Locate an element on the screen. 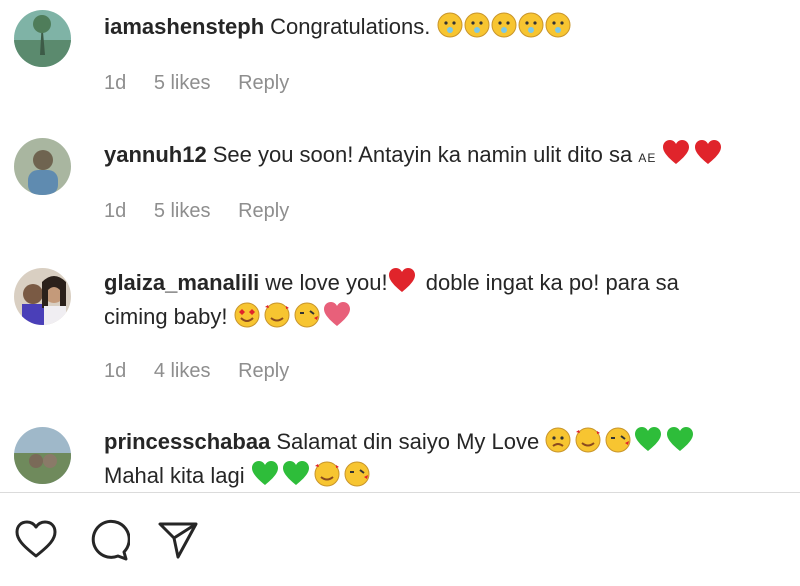 The image size is (800, 586). red-heart-icon is located at coordinates (401, 280).